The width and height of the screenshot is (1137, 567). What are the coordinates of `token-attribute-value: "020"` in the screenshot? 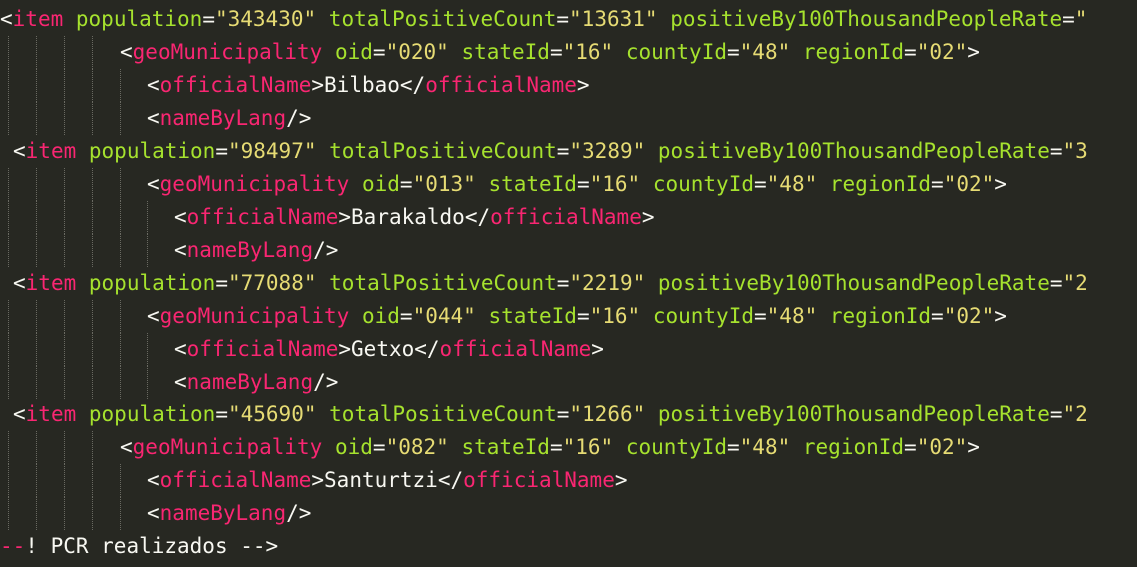 It's located at (417, 52).